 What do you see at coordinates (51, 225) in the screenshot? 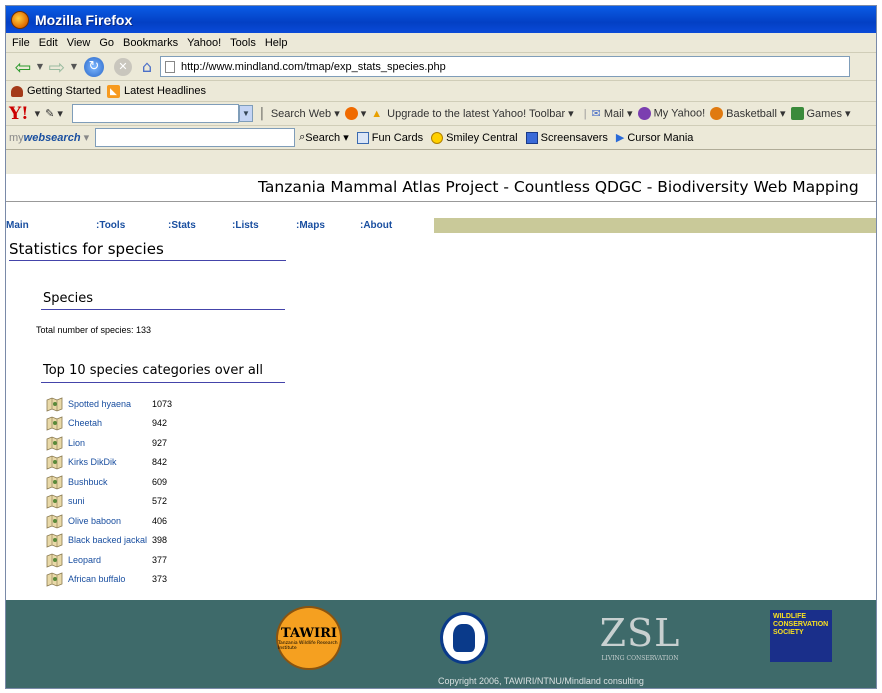
I see `nav-main: Main` at bounding box center [51, 225].